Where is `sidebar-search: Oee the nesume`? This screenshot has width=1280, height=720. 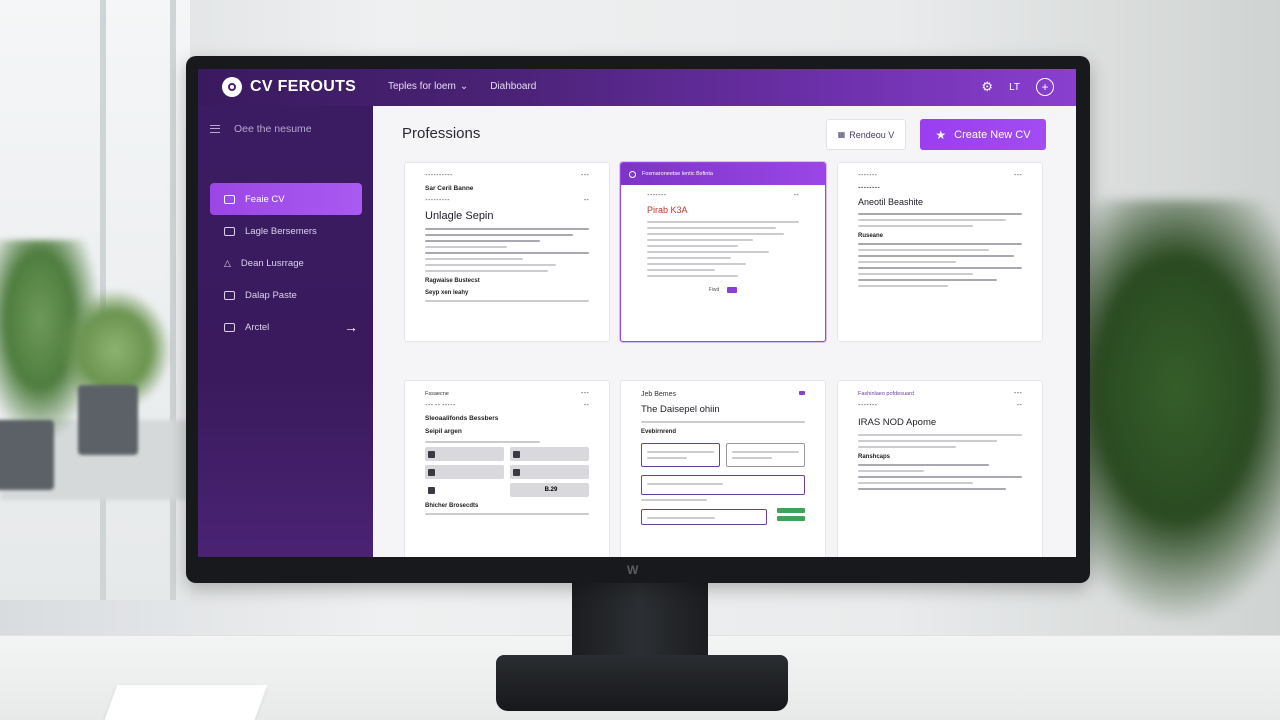
sidebar-search: Oee the nesume is located at coordinates (261, 129).